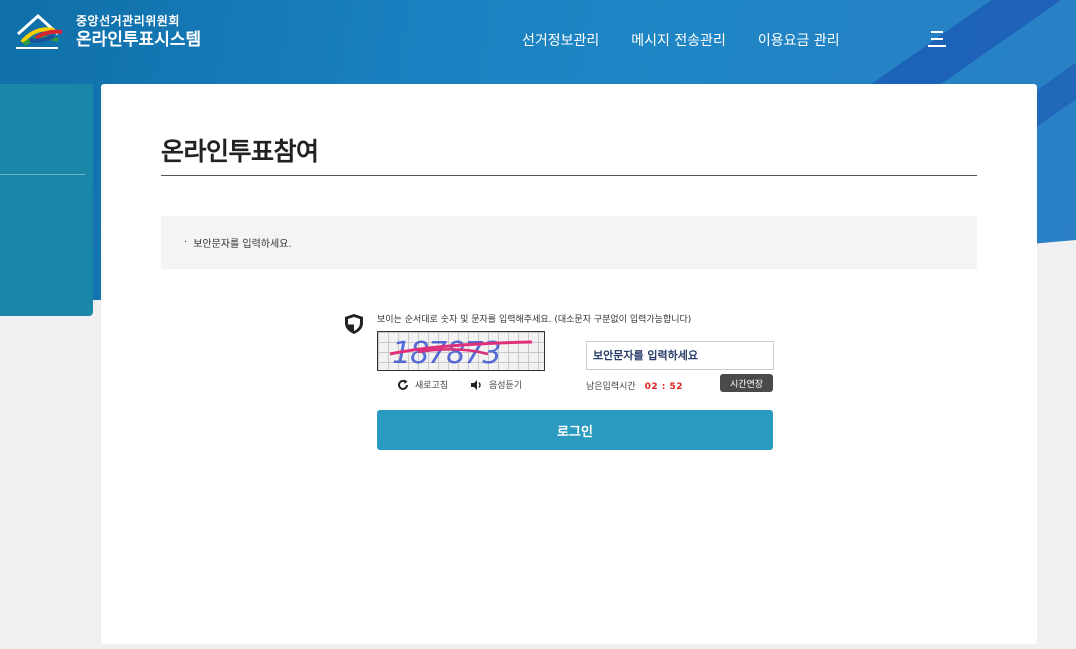 This screenshot has width=1076, height=649. I want to click on nav-election-info: 선거정보관리, so click(560, 40).